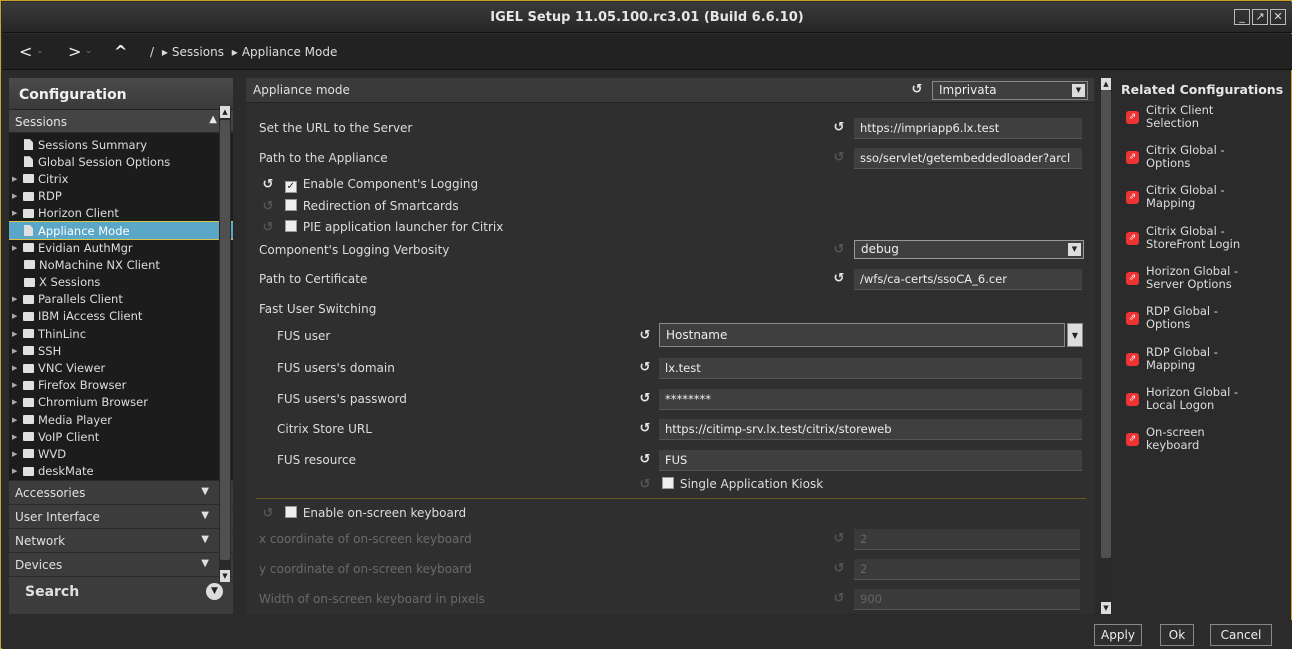  Describe the element at coordinates (121, 453) in the screenshot. I see `tree-item-wvd: ▶ WVD` at that location.